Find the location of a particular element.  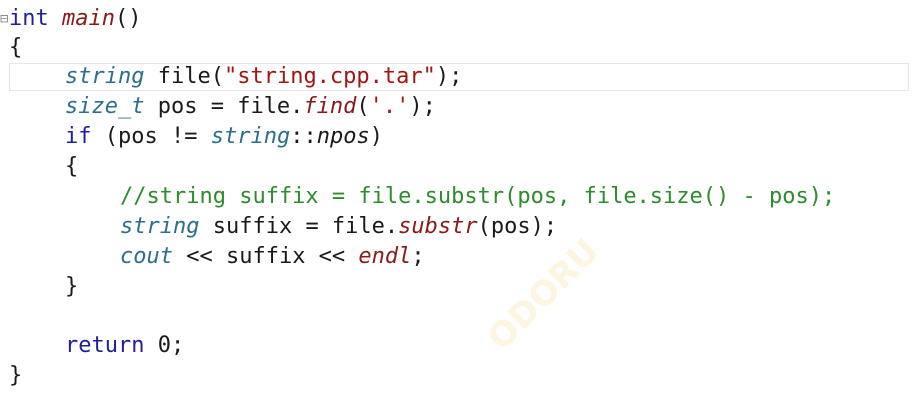

open-paren: ( is located at coordinates (363, 106).